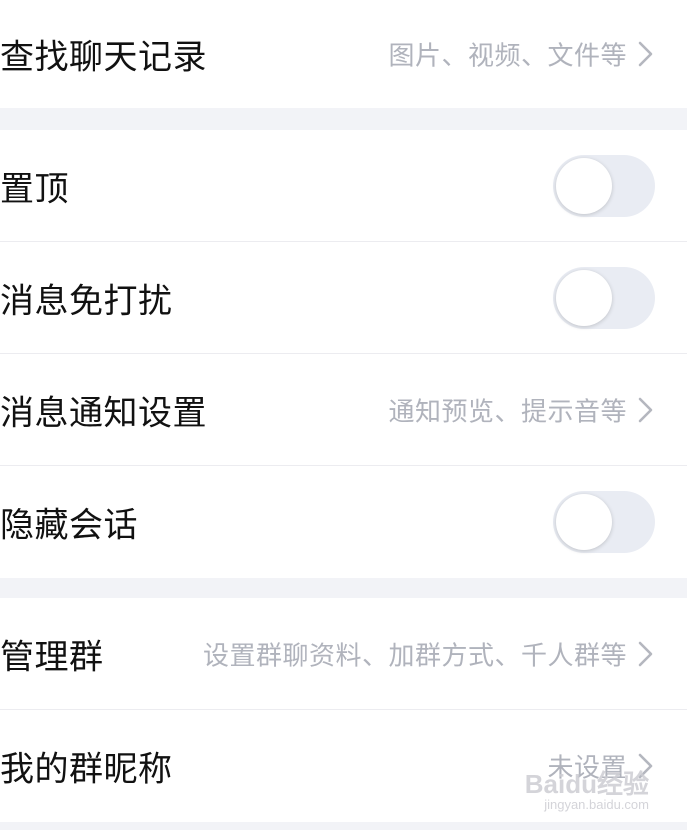 The image size is (687, 830). What do you see at coordinates (52, 657) in the screenshot?
I see `manage-group-label: 管理群` at bounding box center [52, 657].